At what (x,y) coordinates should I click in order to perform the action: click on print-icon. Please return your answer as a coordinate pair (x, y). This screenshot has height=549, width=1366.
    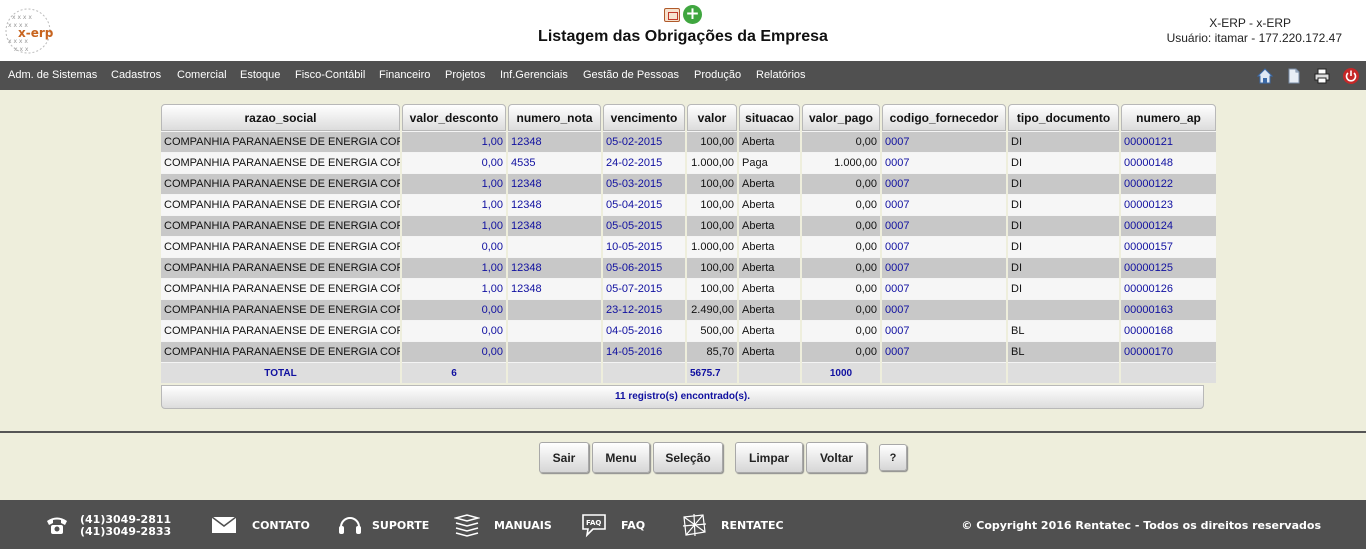
    Looking at the image, I should click on (1322, 76).